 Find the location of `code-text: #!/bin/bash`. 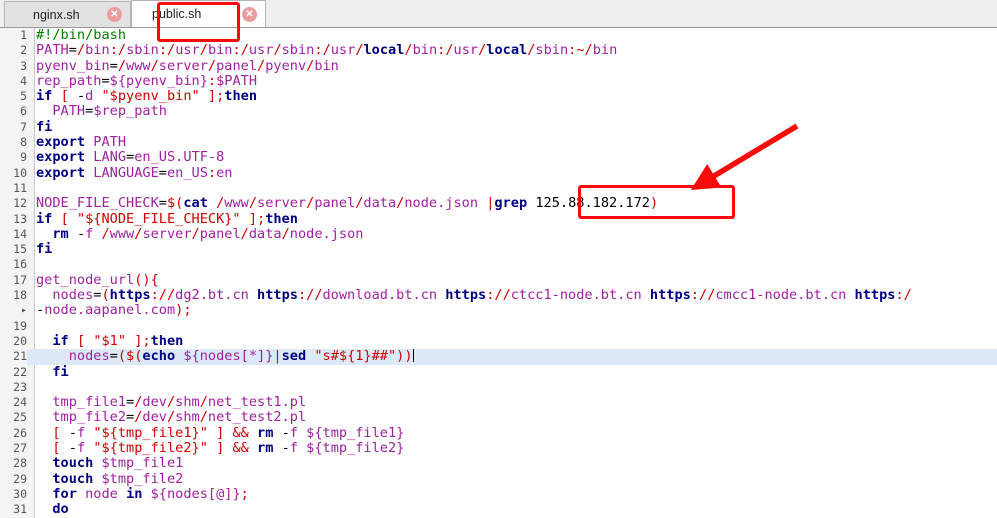

code-text: #!/bin/bash is located at coordinates (81, 35).